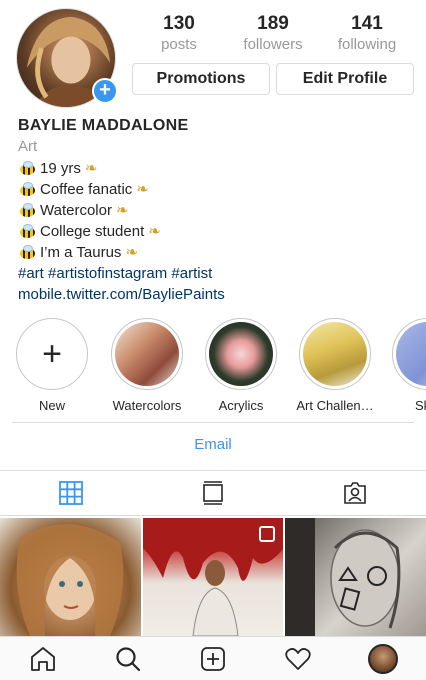  Describe the element at coordinates (273, 23) in the screenshot. I see `followers-count: 189` at that location.